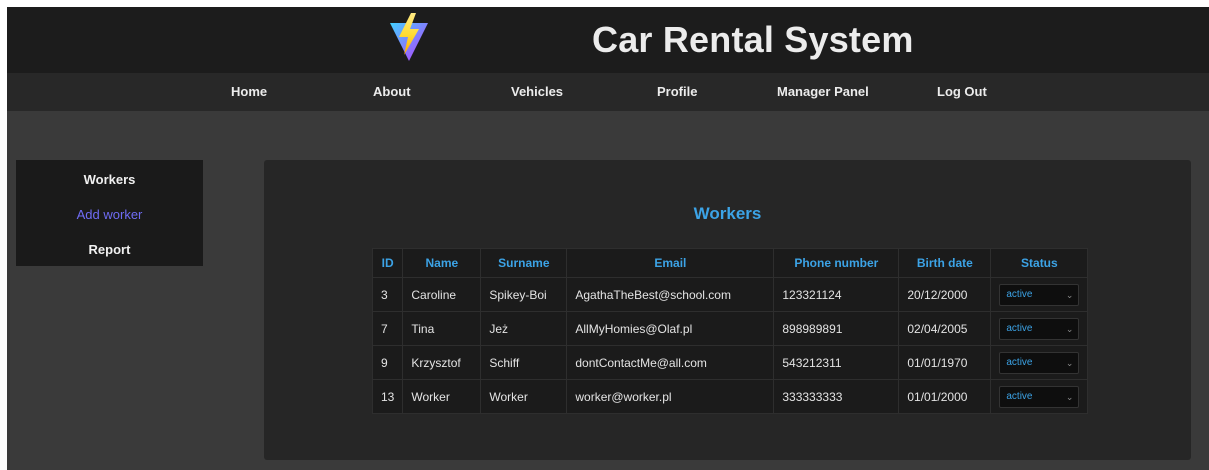 Image resolution: width=1209 pixels, height=470 pixels. What do you see at coordinates (524, 328) in the screenshot?
I see `cell-surname: Jeż` at bounding box center [524, 328].